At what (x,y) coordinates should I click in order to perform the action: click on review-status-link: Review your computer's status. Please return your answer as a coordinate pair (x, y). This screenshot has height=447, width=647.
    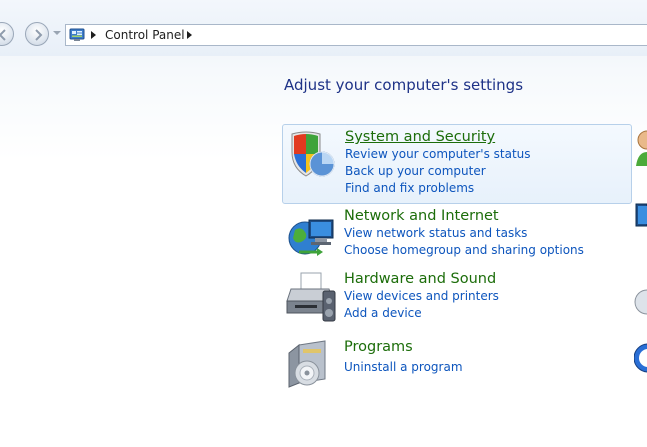
    Looking at the image, I should click on (438, 154).